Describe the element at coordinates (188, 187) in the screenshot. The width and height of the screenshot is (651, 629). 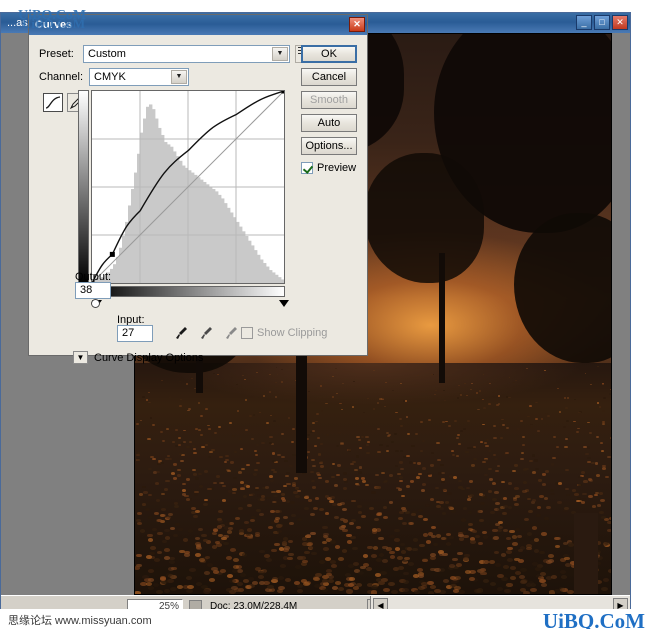
I see `curve-graph` at that location.